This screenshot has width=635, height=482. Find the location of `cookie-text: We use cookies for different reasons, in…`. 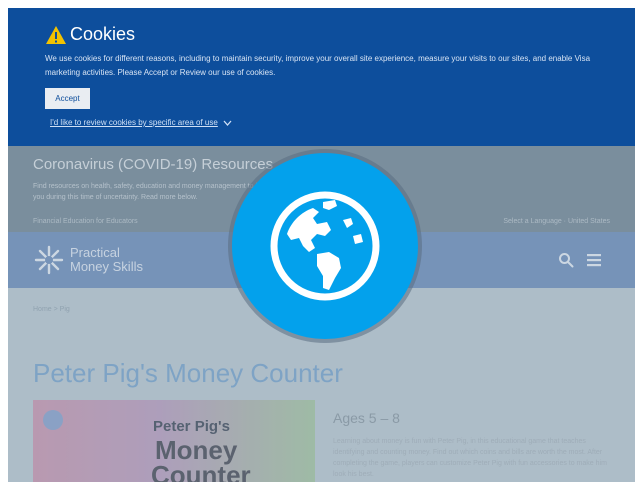

cookie-text: We use cookies for different reasons, in… is located at coordinates (318, 65).